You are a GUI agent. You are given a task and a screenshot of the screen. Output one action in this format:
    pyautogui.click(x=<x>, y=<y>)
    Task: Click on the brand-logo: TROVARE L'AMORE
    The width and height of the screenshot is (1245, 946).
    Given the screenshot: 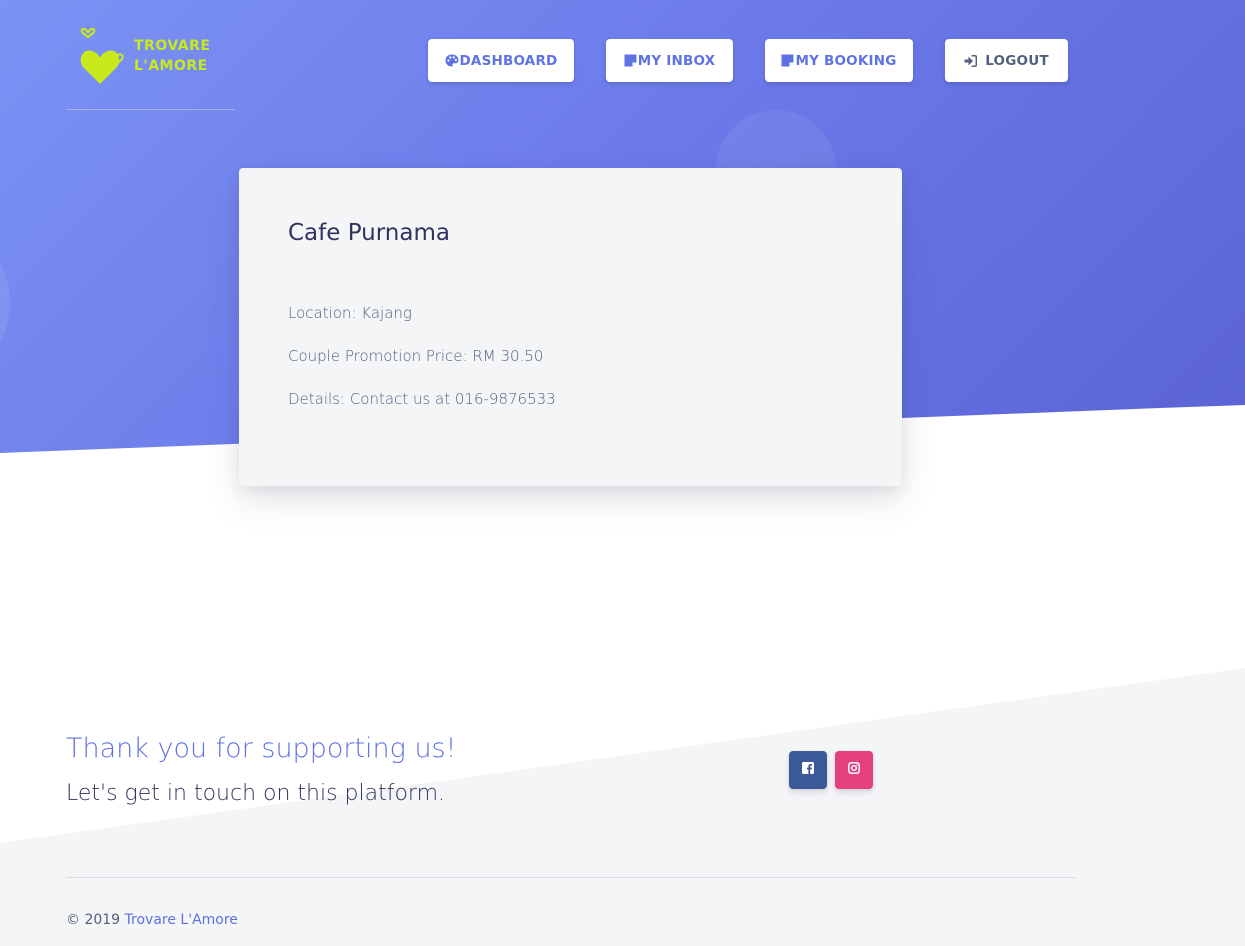 What is the action you would take?
    pyautogui.click(x=145, y=56)
    